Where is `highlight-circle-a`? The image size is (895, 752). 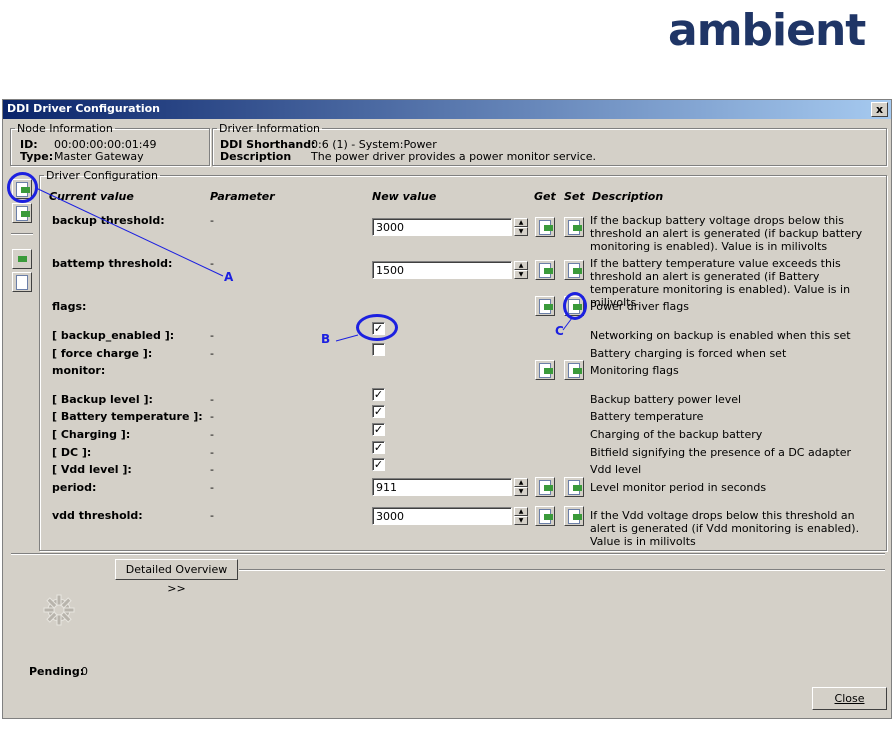 highlight-circle-a is located at coordinates (22, 187).